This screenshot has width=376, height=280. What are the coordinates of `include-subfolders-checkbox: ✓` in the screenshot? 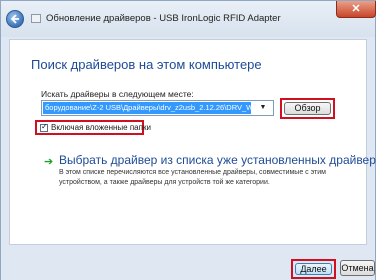 It's located at (44, 127).